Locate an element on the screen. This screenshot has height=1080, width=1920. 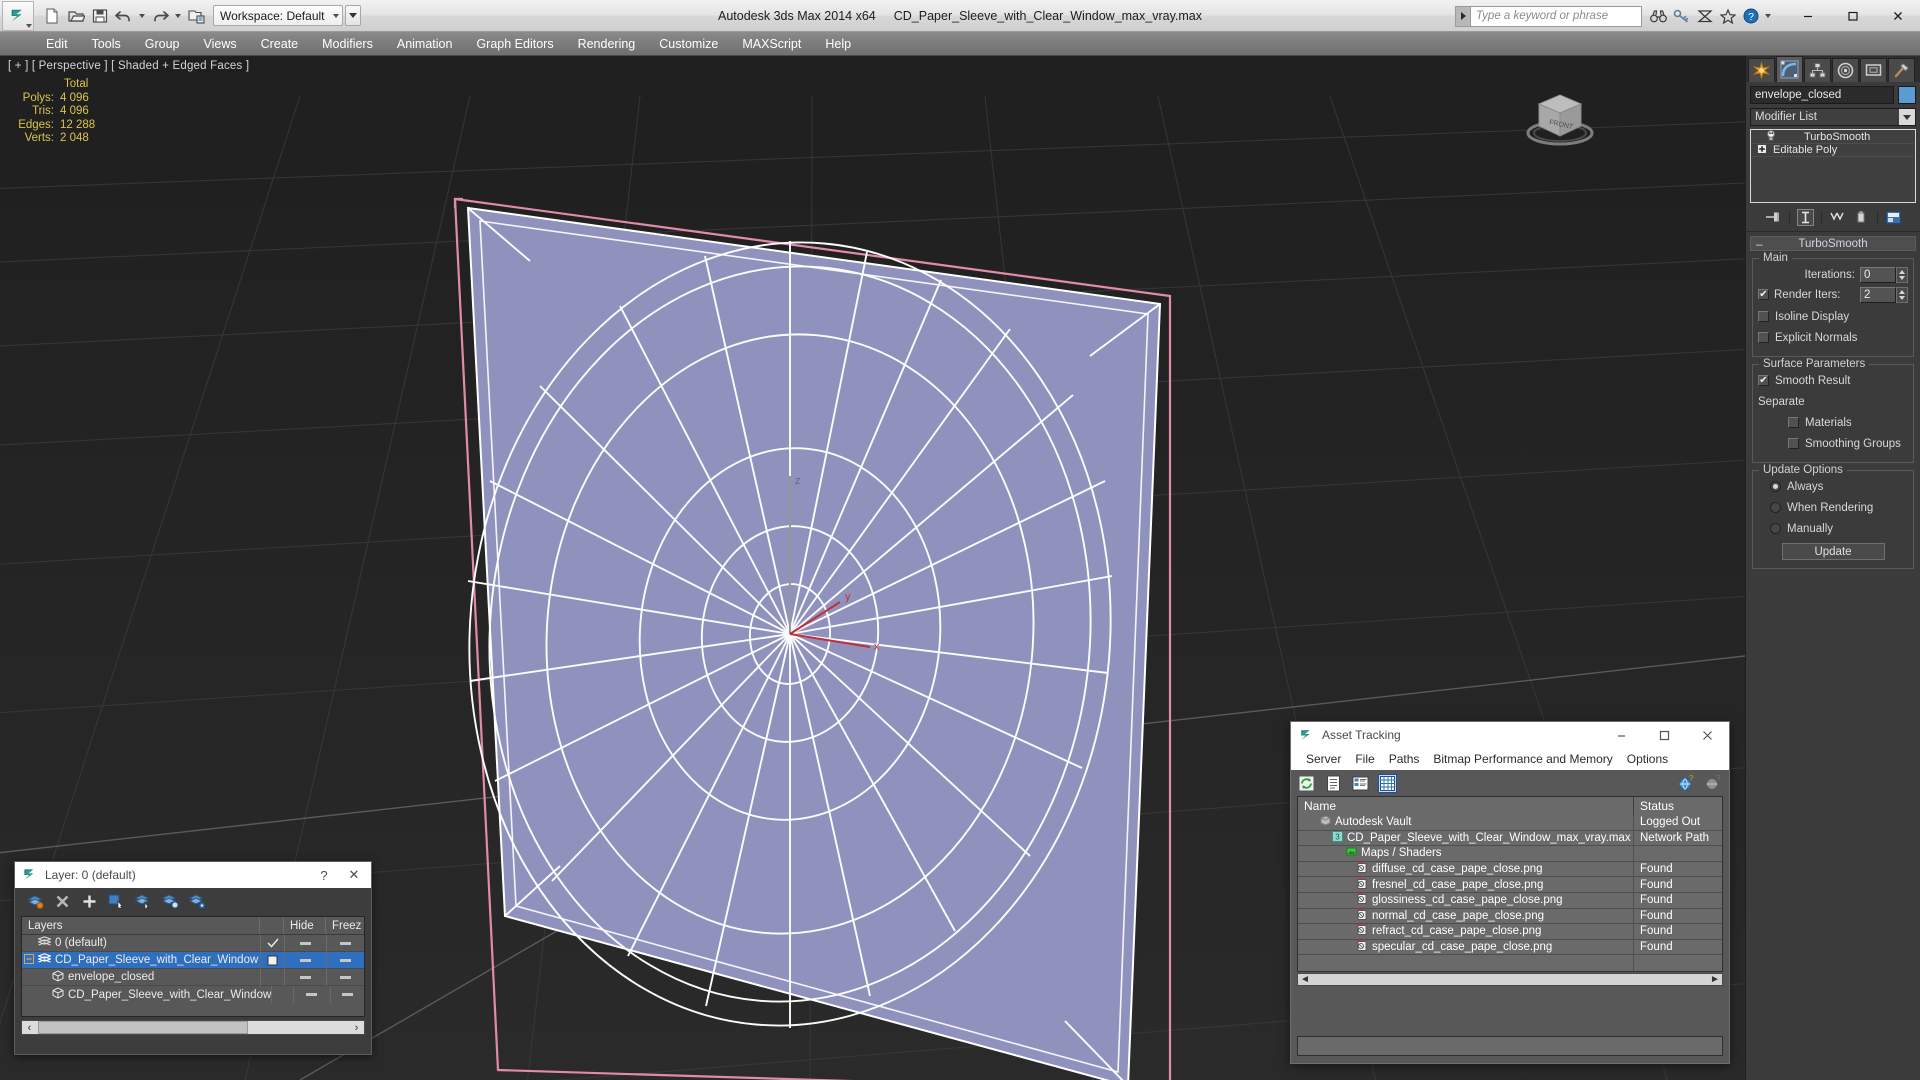
asset-menu-bitmap-performance: Bitmap Performance and Memory is located at coordinates (1522, 759).